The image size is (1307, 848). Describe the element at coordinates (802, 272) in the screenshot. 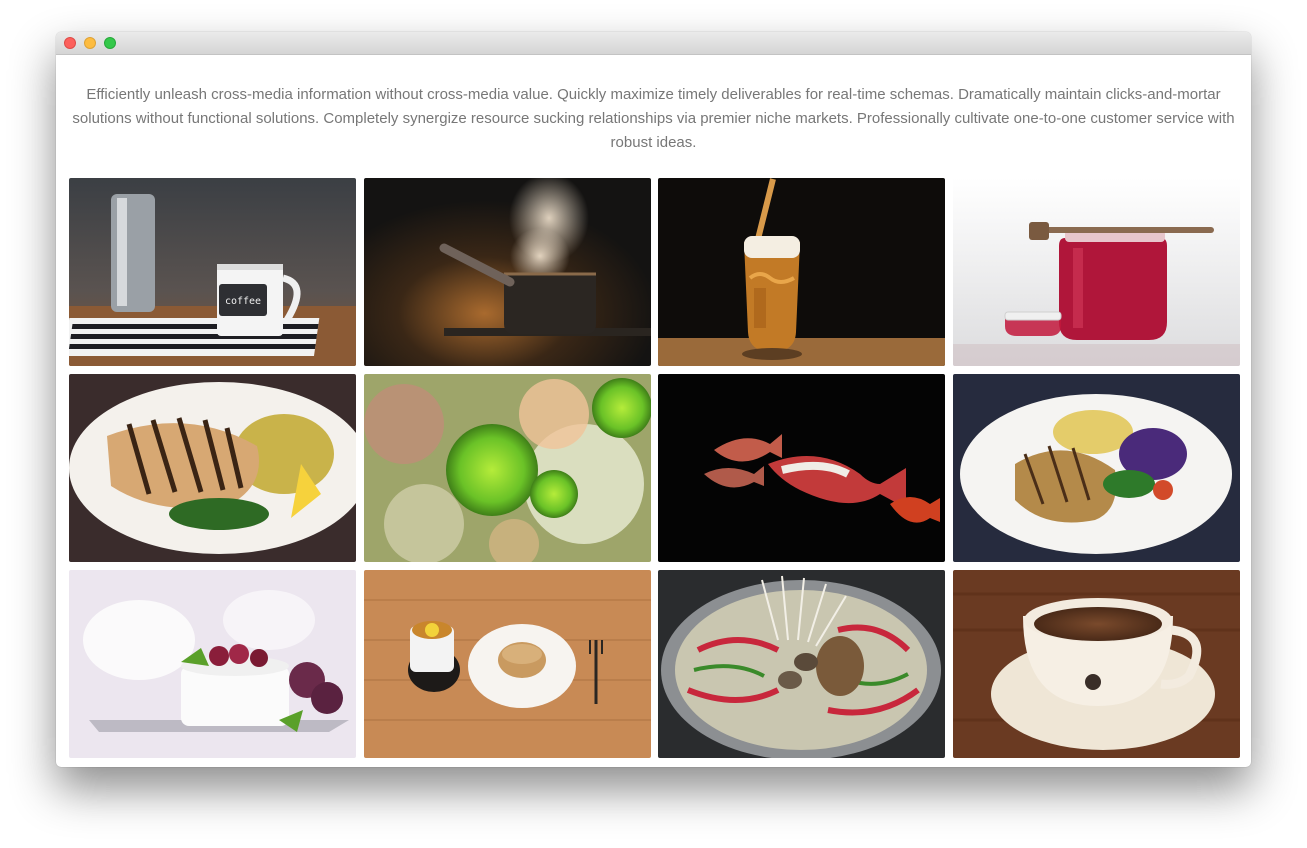

I see `gallery-image-beer` at that location.